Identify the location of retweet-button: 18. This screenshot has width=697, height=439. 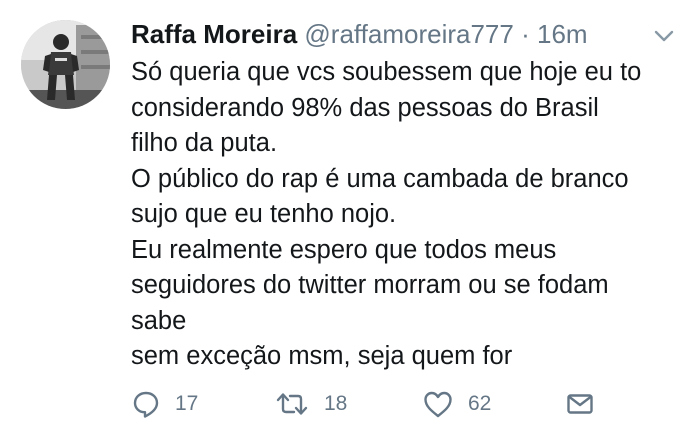
(310, 404).